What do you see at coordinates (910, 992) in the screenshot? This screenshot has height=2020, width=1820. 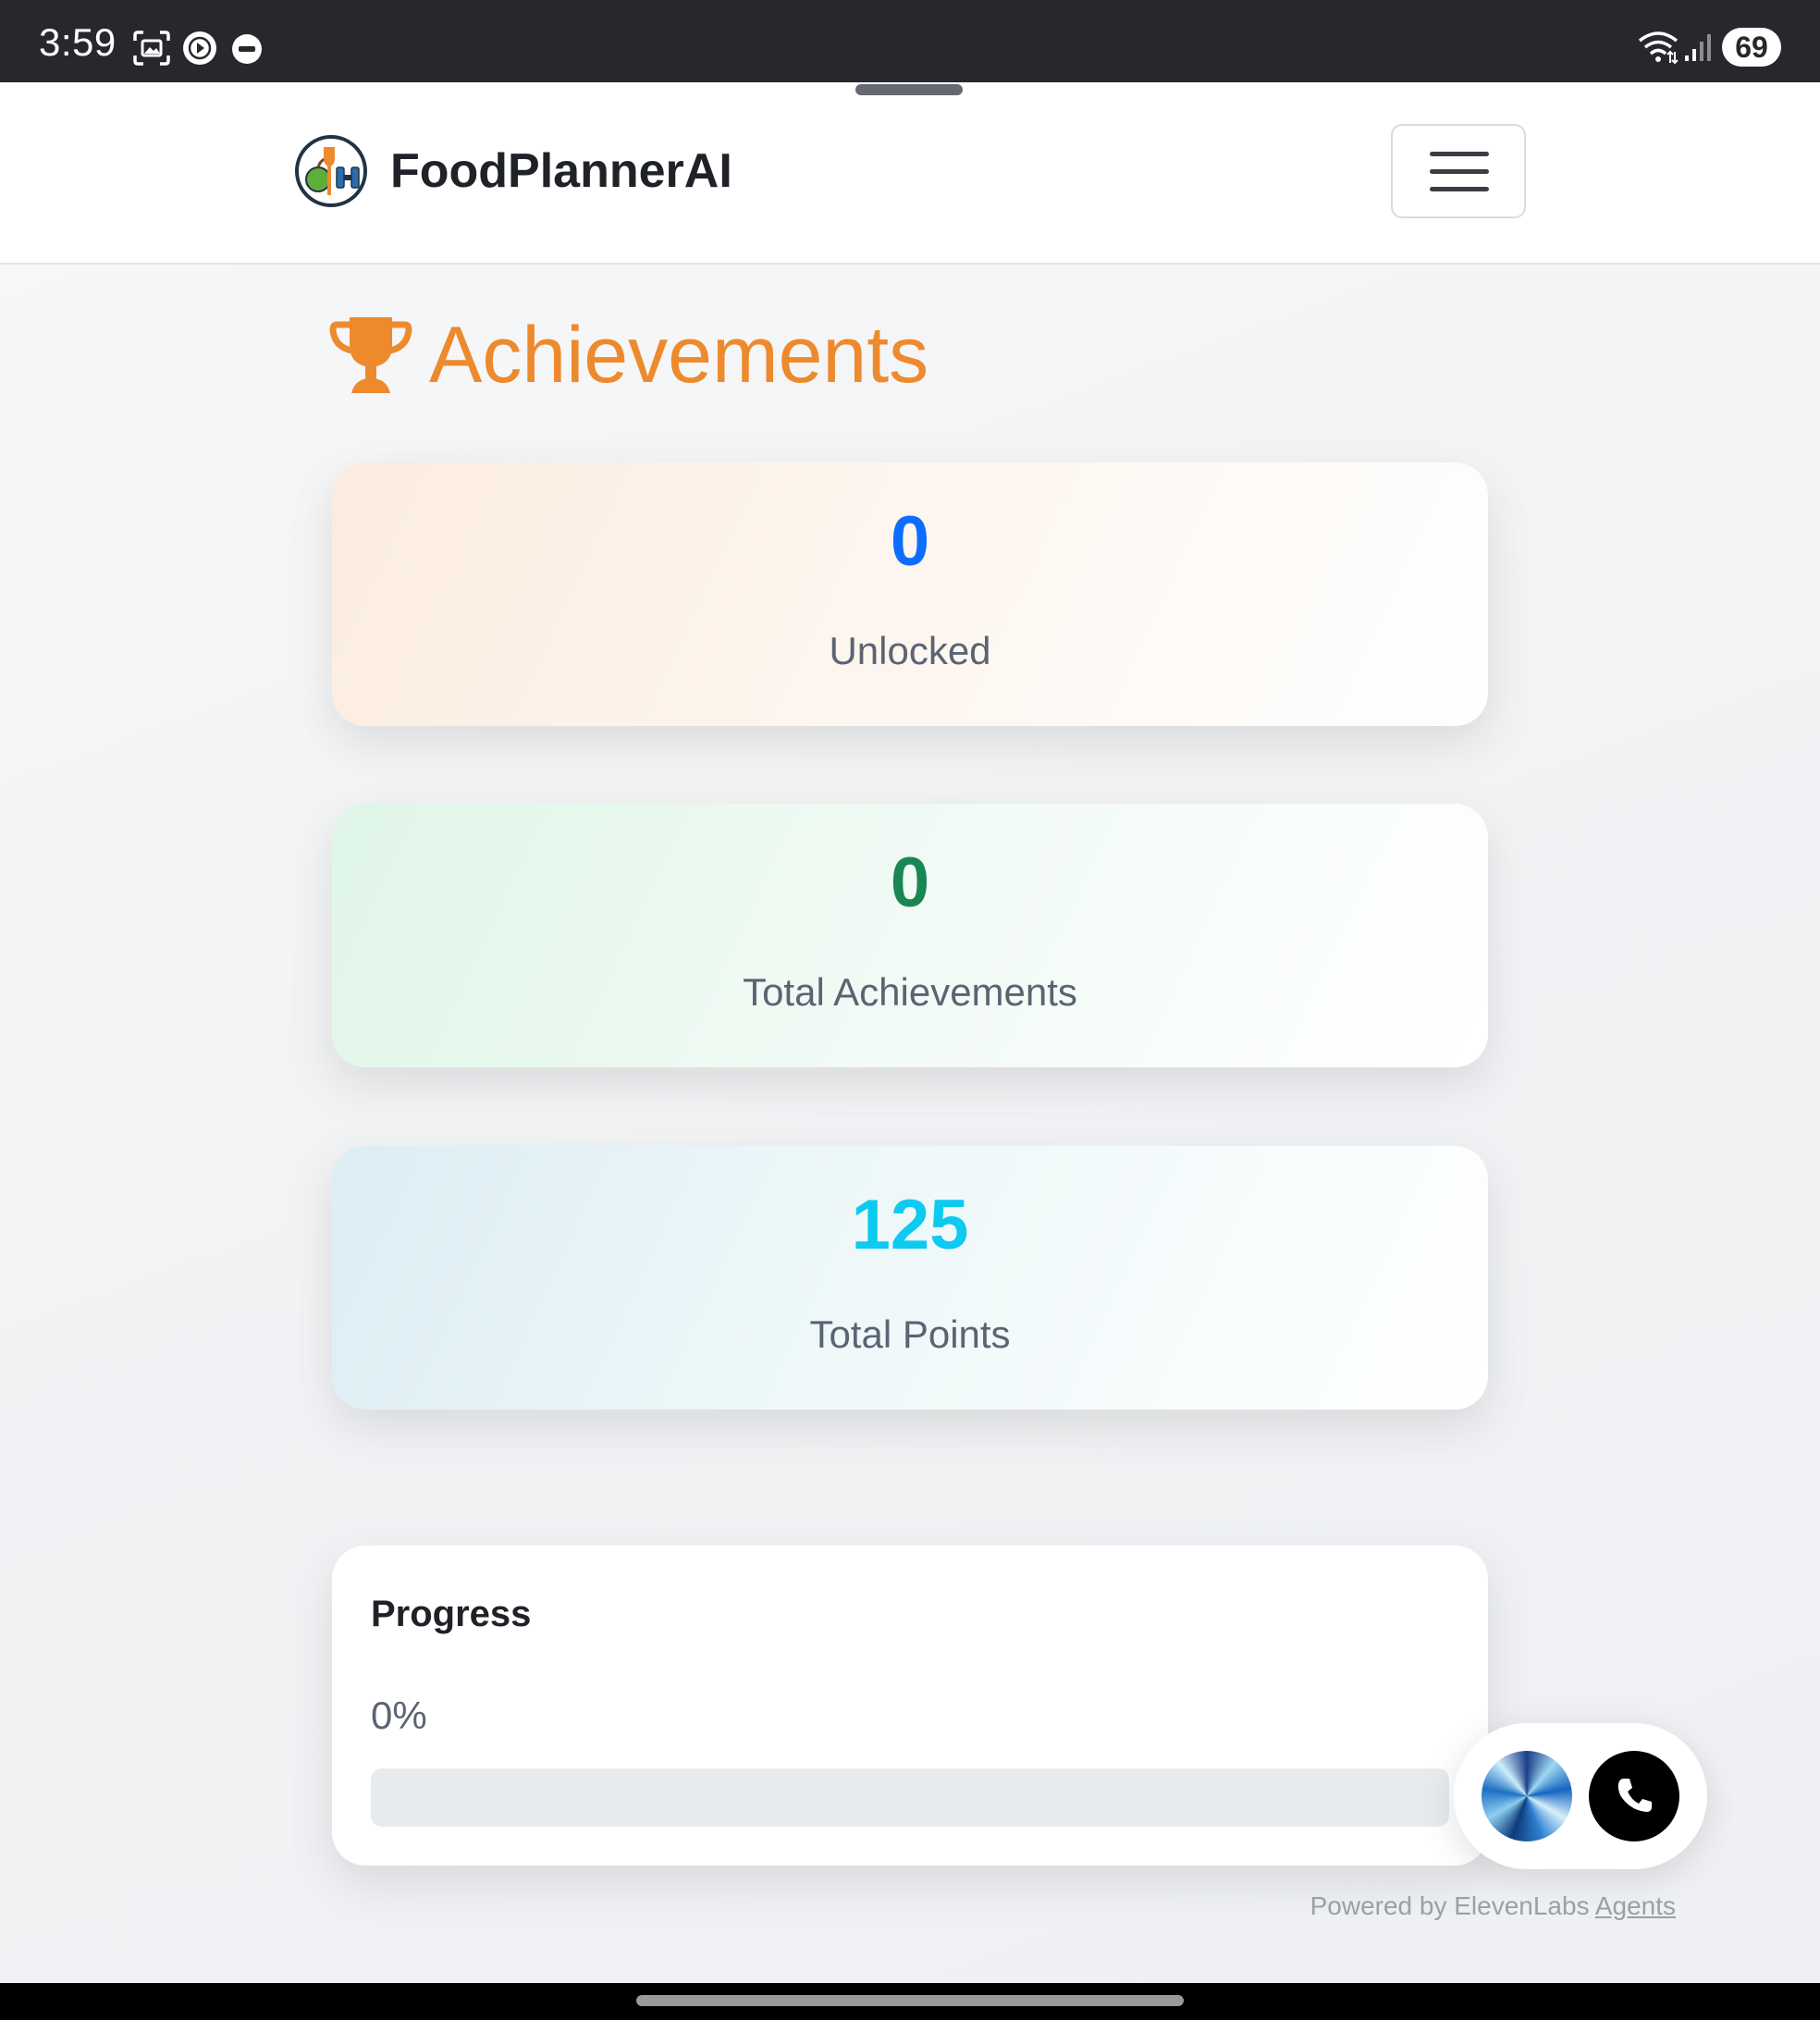 I see `stat-label: Total Achievements` at bounding box center [910, 992].